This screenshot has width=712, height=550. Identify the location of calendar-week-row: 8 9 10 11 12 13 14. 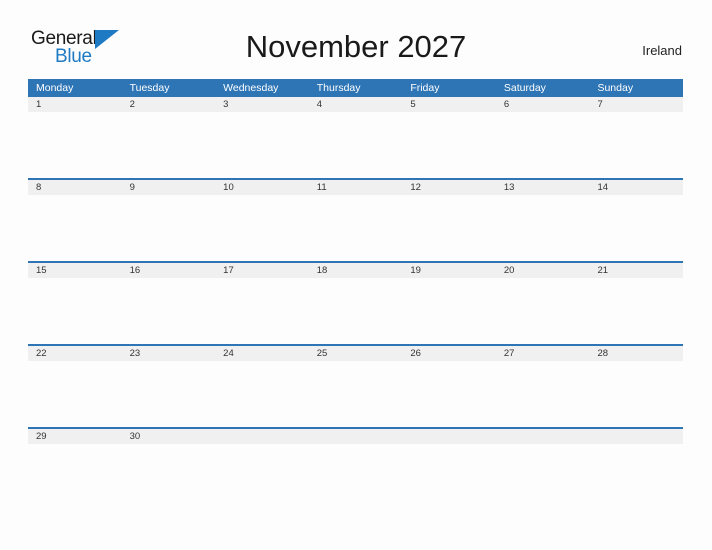
(355, 220).